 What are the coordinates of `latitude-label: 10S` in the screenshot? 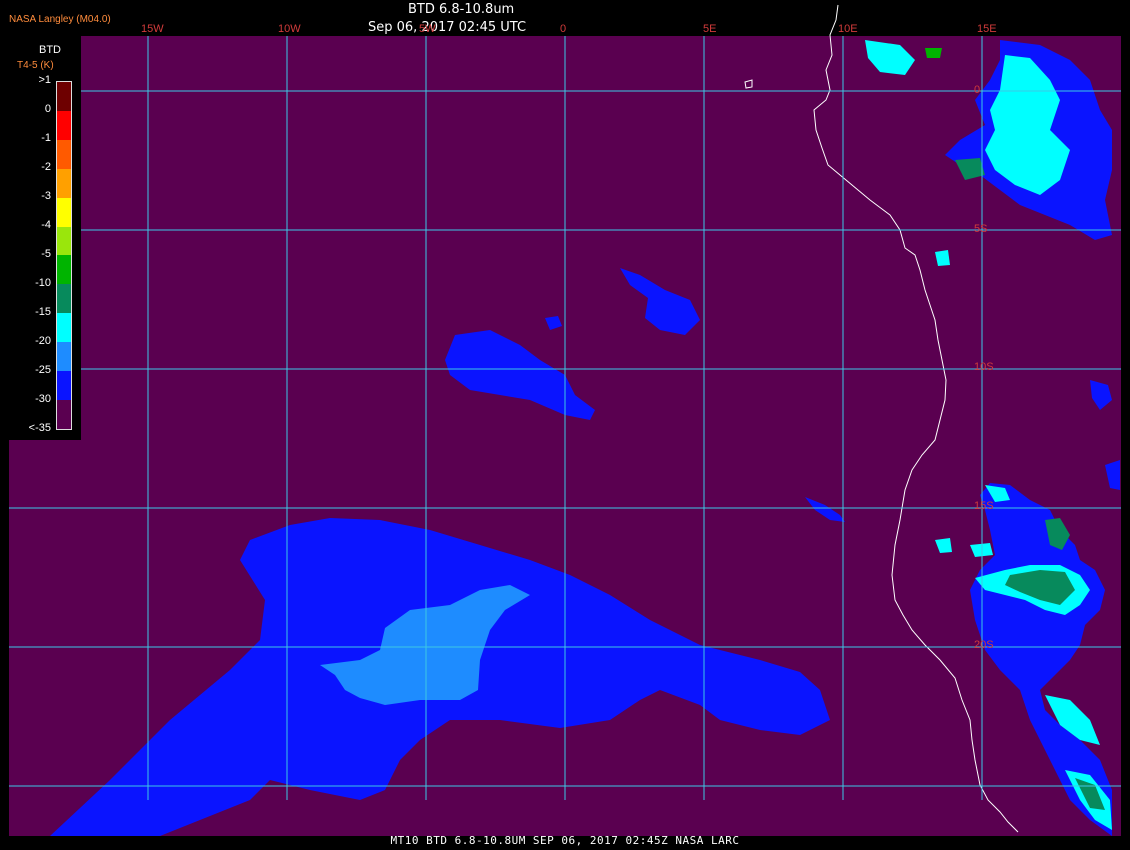 It's located at (984, 367).